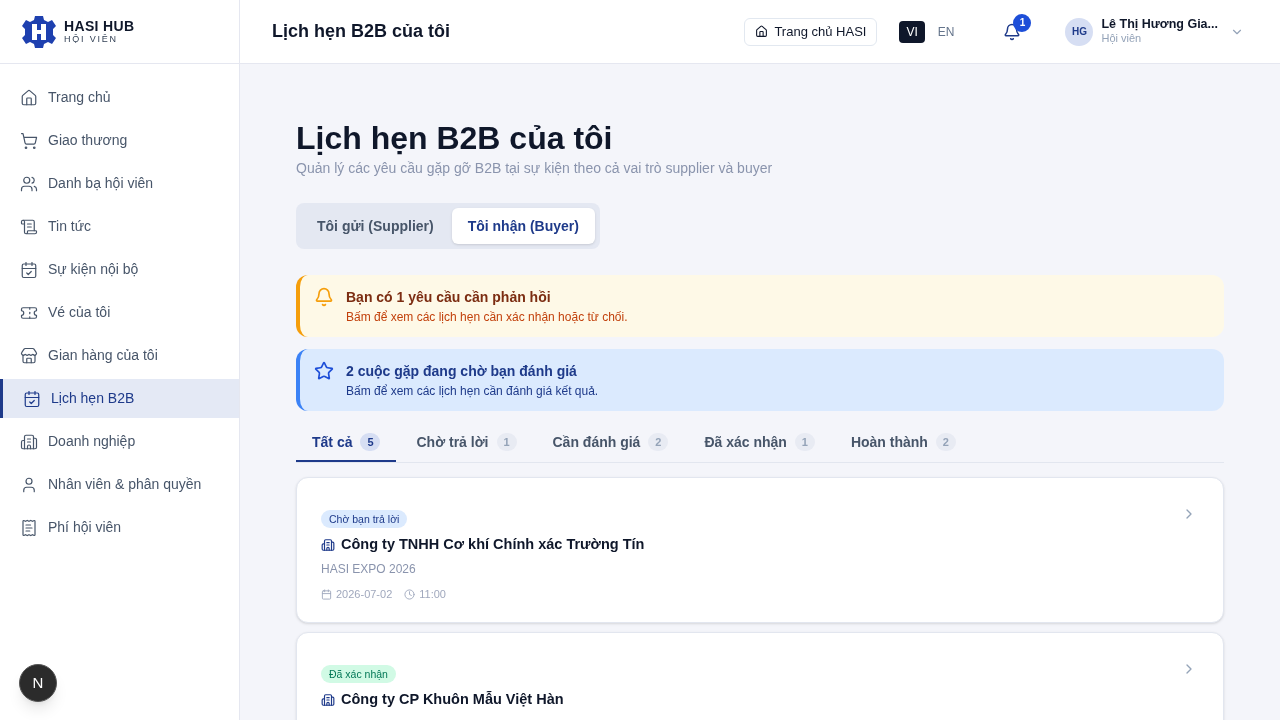 Image resolution: width=1280 pixels, height=720 pixels. What do you see at coordinates (361, 31) in the screenshot?
I see `header-title: Lịch hẹn B2B của tôi` at bounding box center [361, 31].